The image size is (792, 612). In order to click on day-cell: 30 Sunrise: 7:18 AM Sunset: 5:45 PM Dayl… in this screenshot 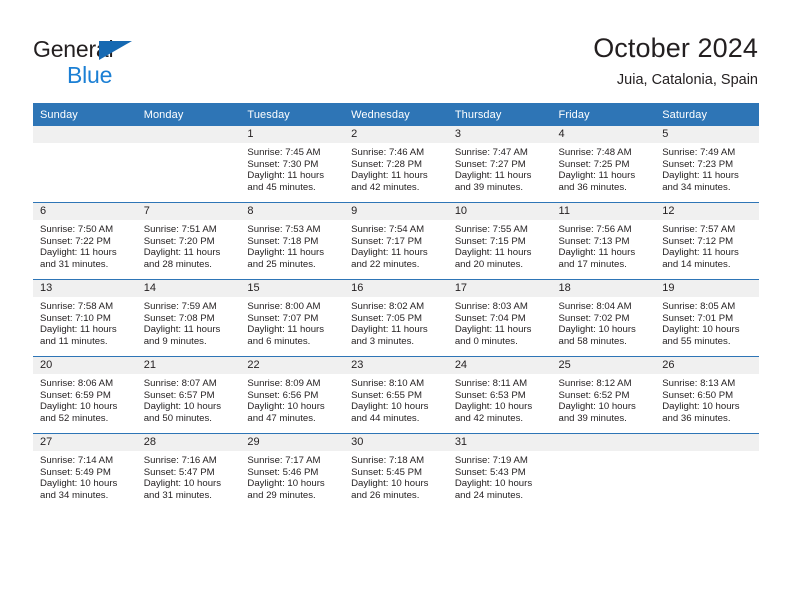, I will do `click(396, 471)`.